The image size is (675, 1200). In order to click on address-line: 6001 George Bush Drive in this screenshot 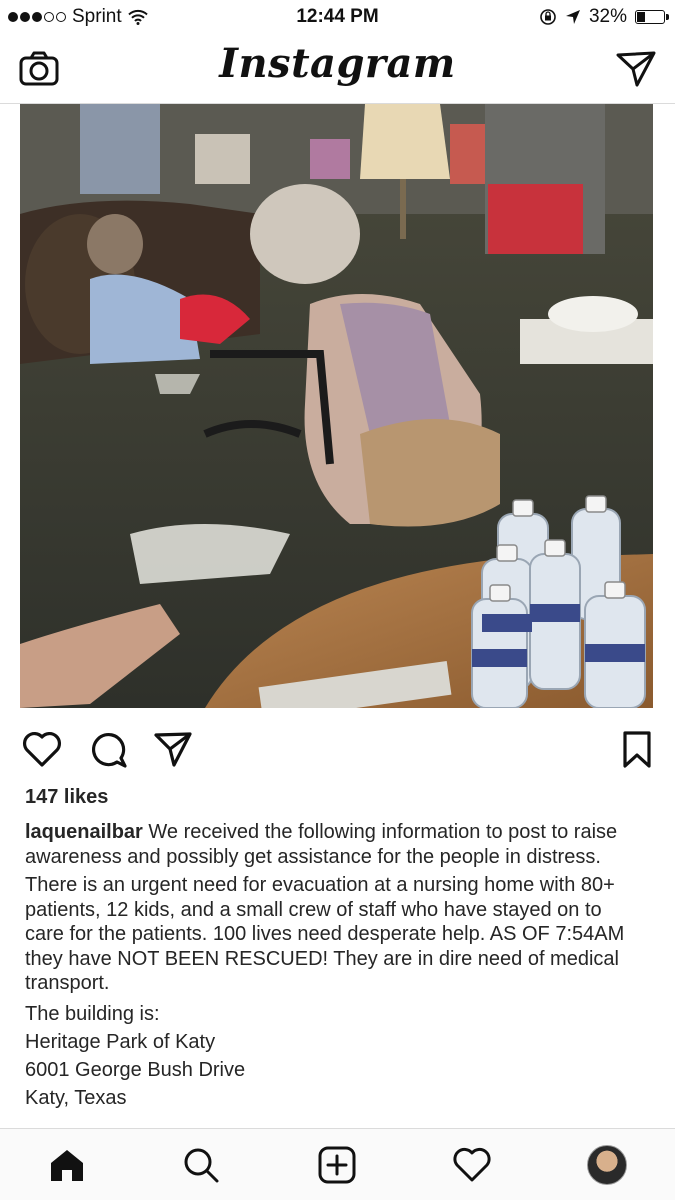, I will do `click(135, 1069)`.